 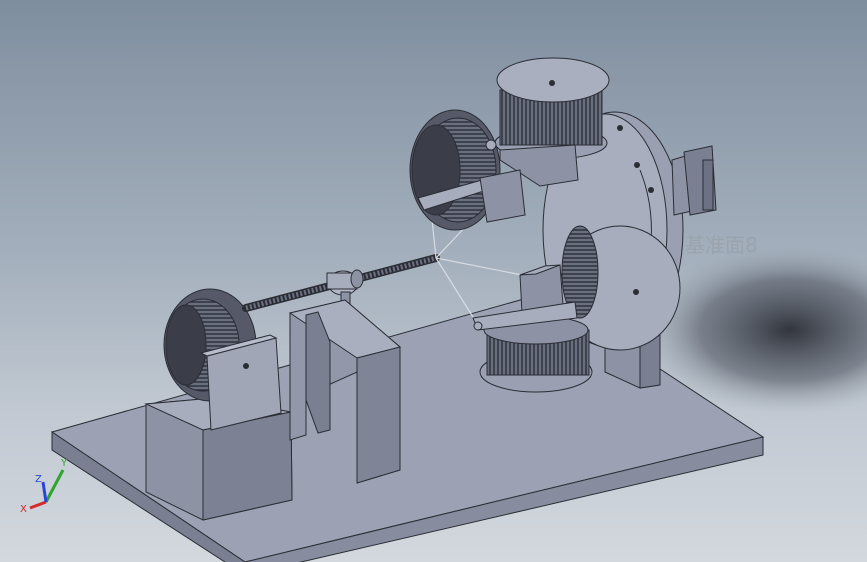 What do you see at coordinates (532, 347) in the screenshot?
I see `spool-bottom` at bounding box center [532, 347].